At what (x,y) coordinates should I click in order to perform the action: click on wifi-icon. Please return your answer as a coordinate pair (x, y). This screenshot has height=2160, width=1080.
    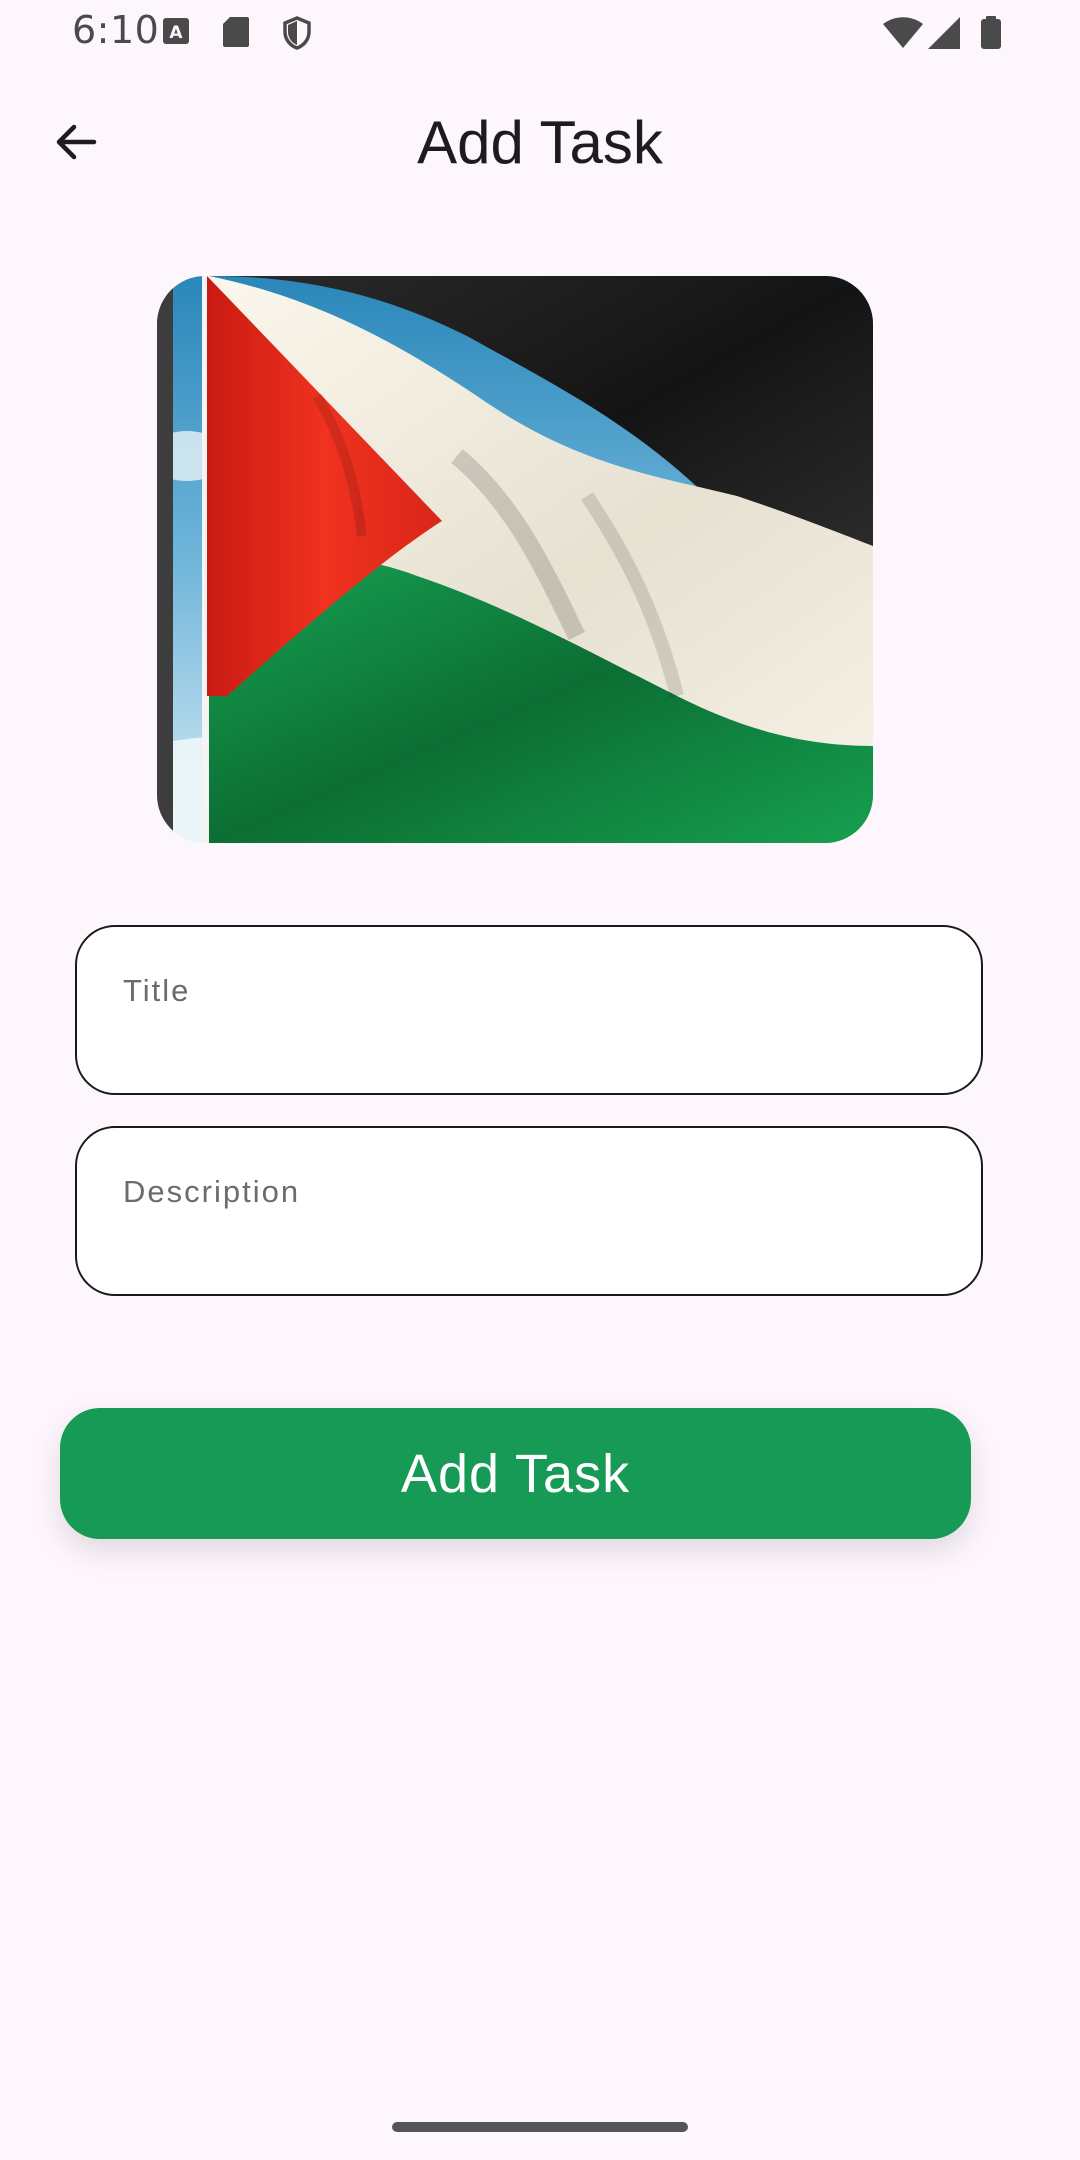
    Looking at the image, I should click on (903, 32).